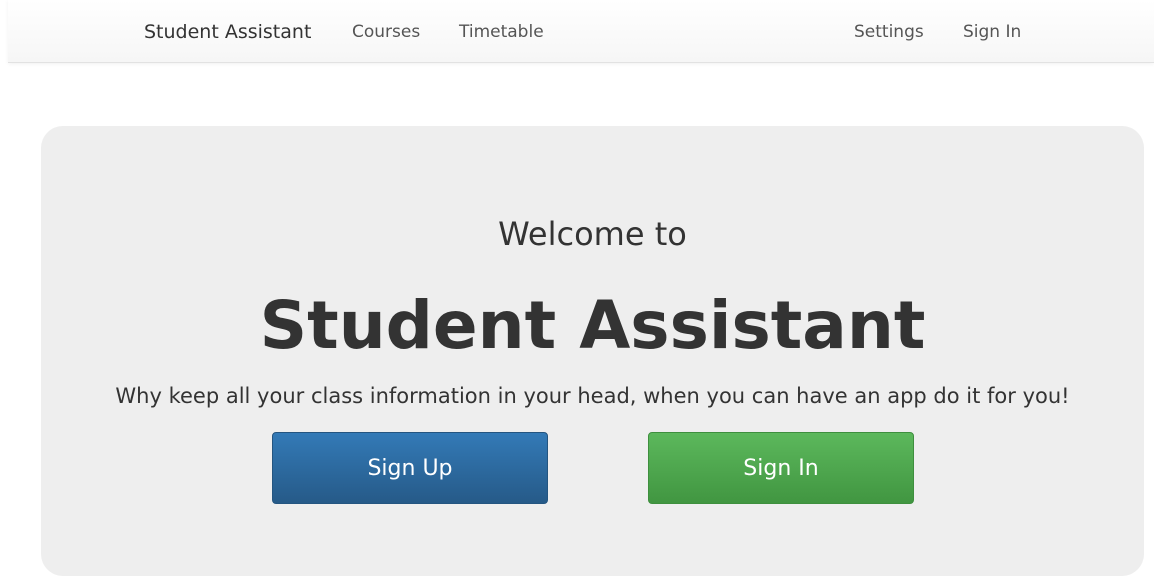 The height and width of the screenshot is (580, 1154). What do you see at coordinates (592, 325) in the screenshot?
I see `hero-title: Student Assistant` at bounding box center [592, 325].